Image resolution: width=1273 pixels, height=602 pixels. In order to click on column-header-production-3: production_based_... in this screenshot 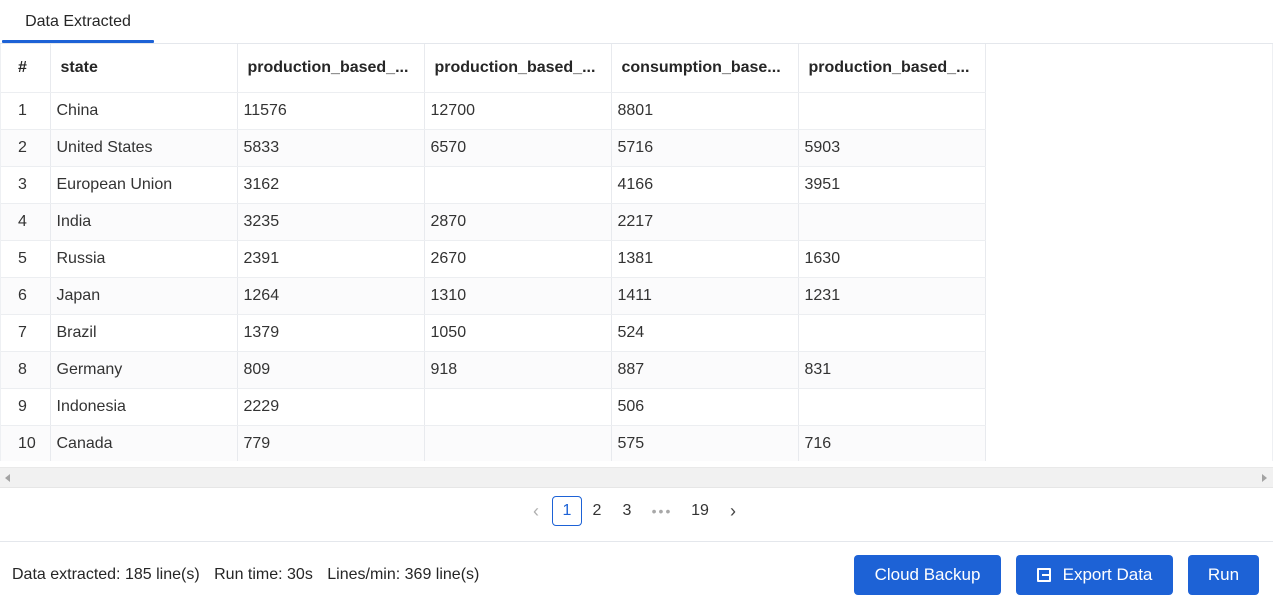, I will do `click(892, 68)`.